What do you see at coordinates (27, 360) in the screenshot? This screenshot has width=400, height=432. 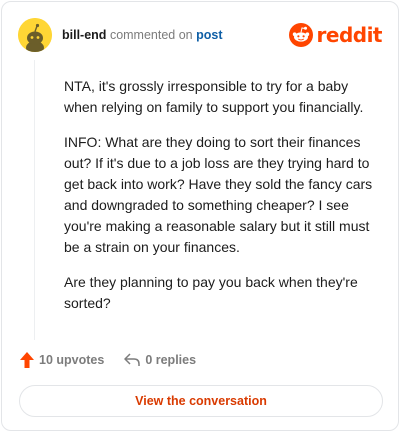 I see `upvote-arrow-icon` at bounding box center [27, 360].